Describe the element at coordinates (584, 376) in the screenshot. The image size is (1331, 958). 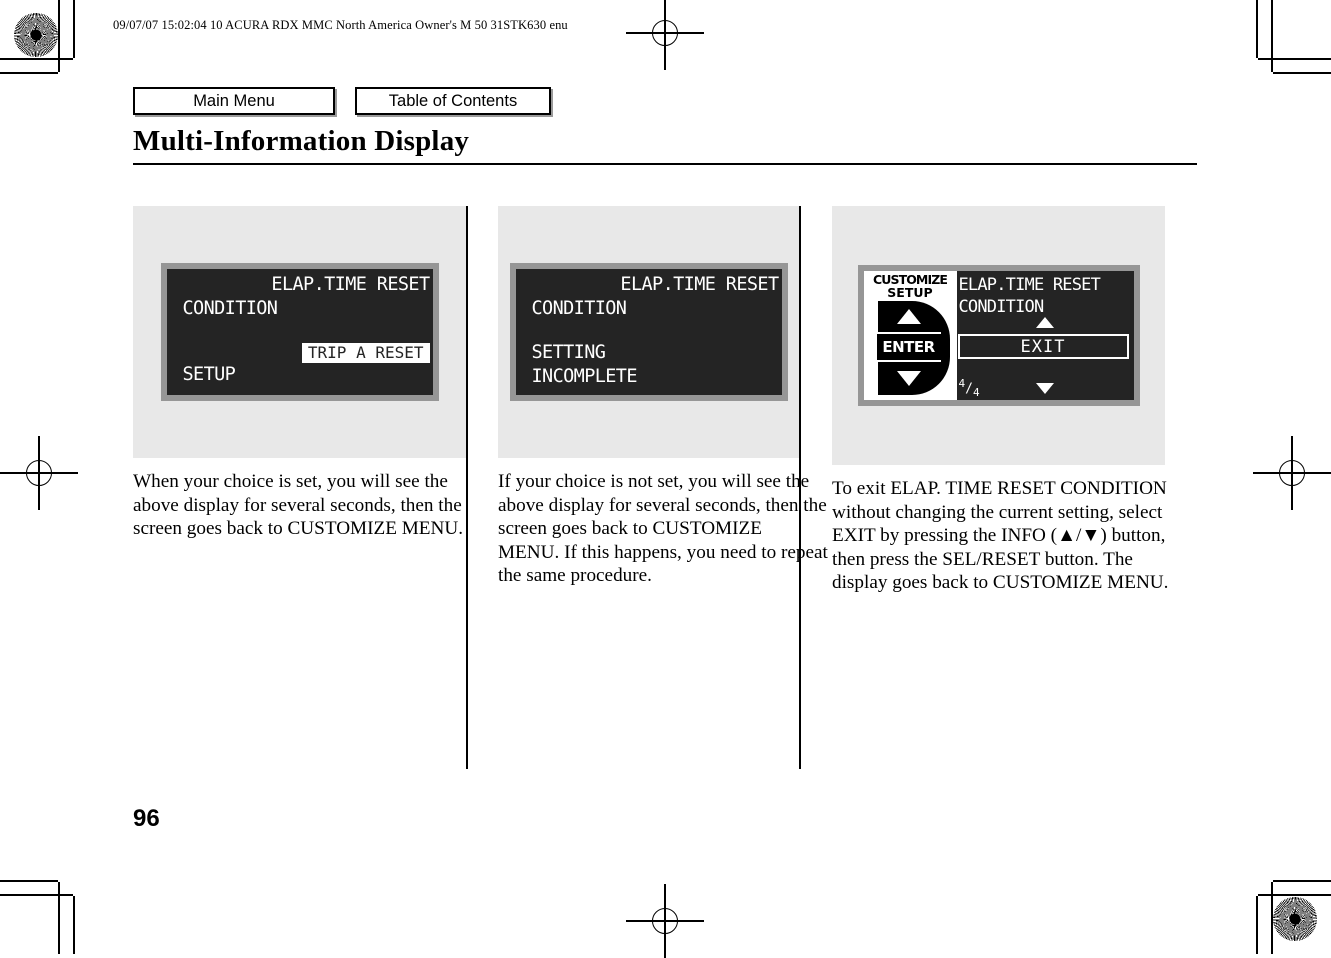
I see `lcd-line-incomplete: INCOMPLETE` at that location.